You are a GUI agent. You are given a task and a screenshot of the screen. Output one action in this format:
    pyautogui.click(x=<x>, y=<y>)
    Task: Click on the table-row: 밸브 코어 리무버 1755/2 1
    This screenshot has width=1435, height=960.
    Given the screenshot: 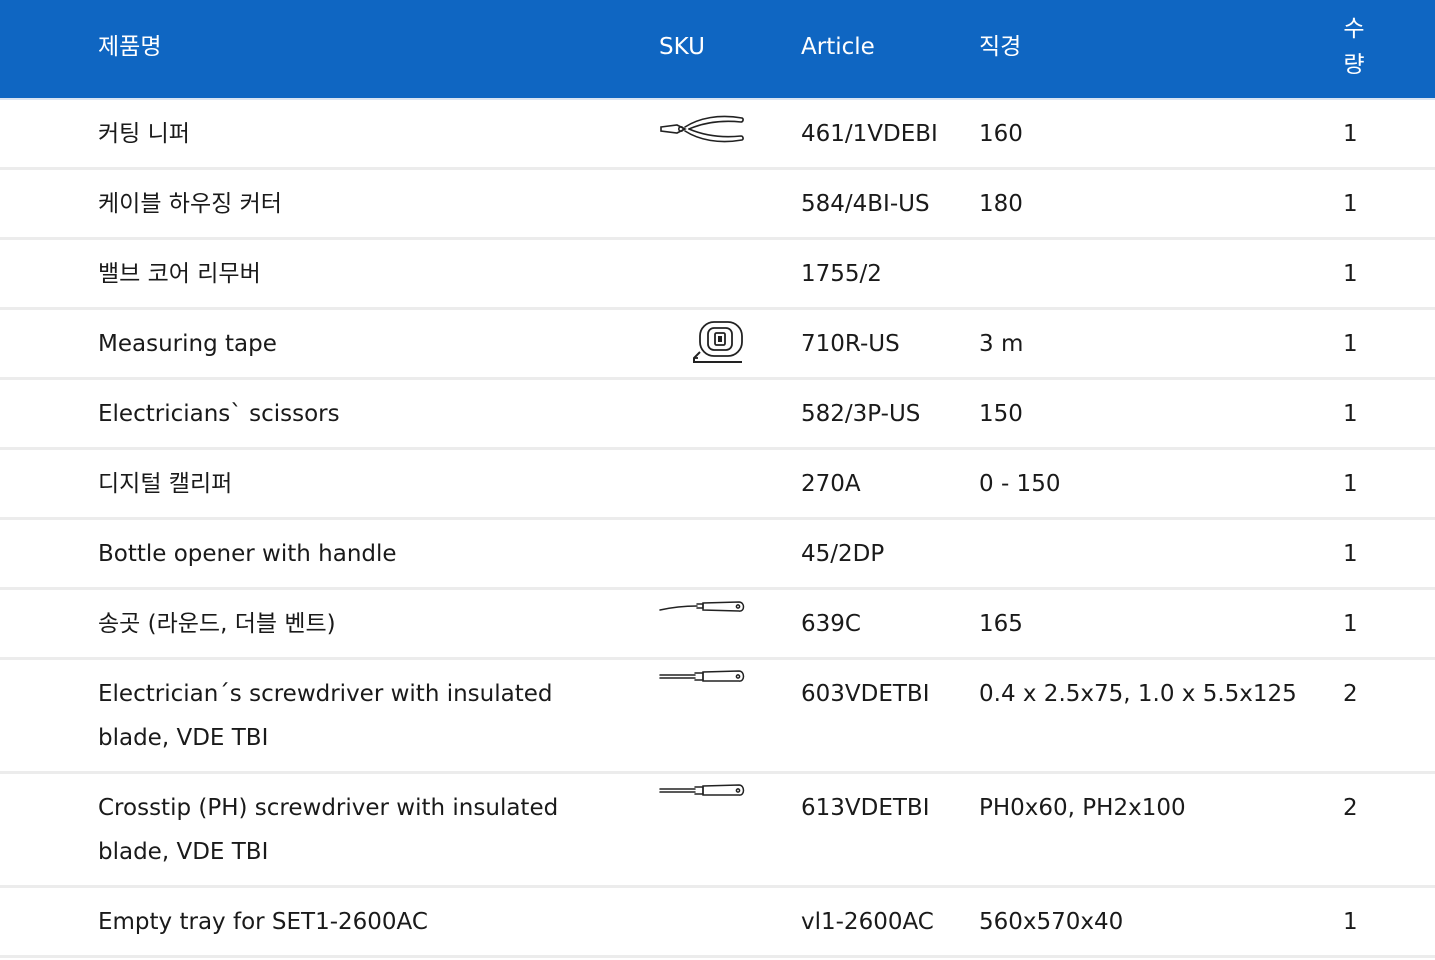 What is the action you would take?
    pyautogui.click(x=717, y=275)
    